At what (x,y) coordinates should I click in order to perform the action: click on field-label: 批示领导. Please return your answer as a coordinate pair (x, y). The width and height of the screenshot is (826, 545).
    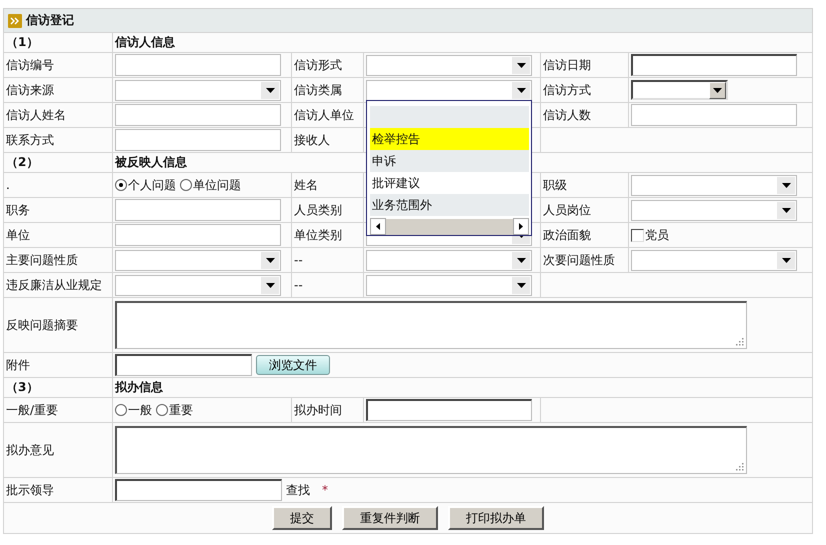
    Looking at the image, I should click on (30, 490).